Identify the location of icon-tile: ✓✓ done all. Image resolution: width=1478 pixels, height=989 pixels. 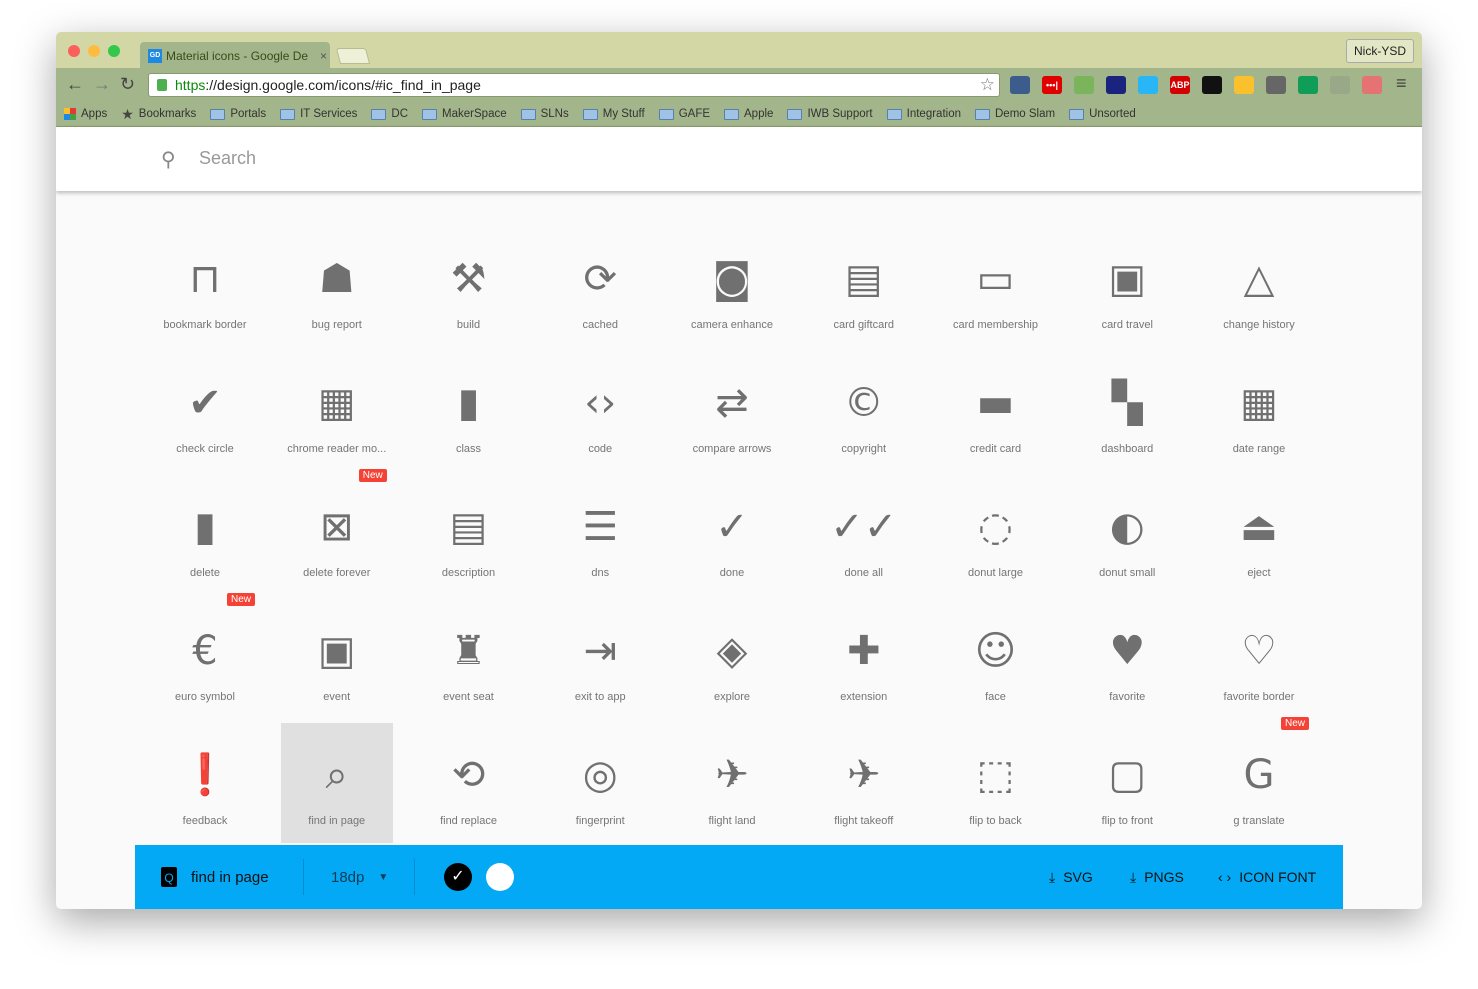
(864, 535).